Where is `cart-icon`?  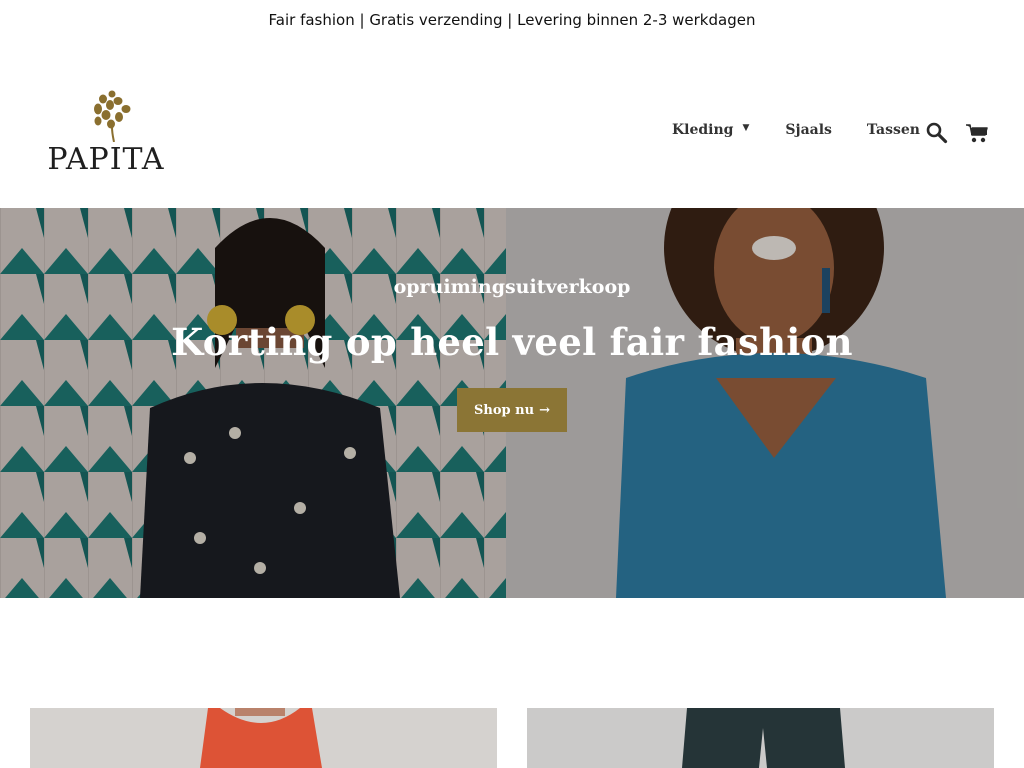
cart-icon is located at coordinates (977, 133).